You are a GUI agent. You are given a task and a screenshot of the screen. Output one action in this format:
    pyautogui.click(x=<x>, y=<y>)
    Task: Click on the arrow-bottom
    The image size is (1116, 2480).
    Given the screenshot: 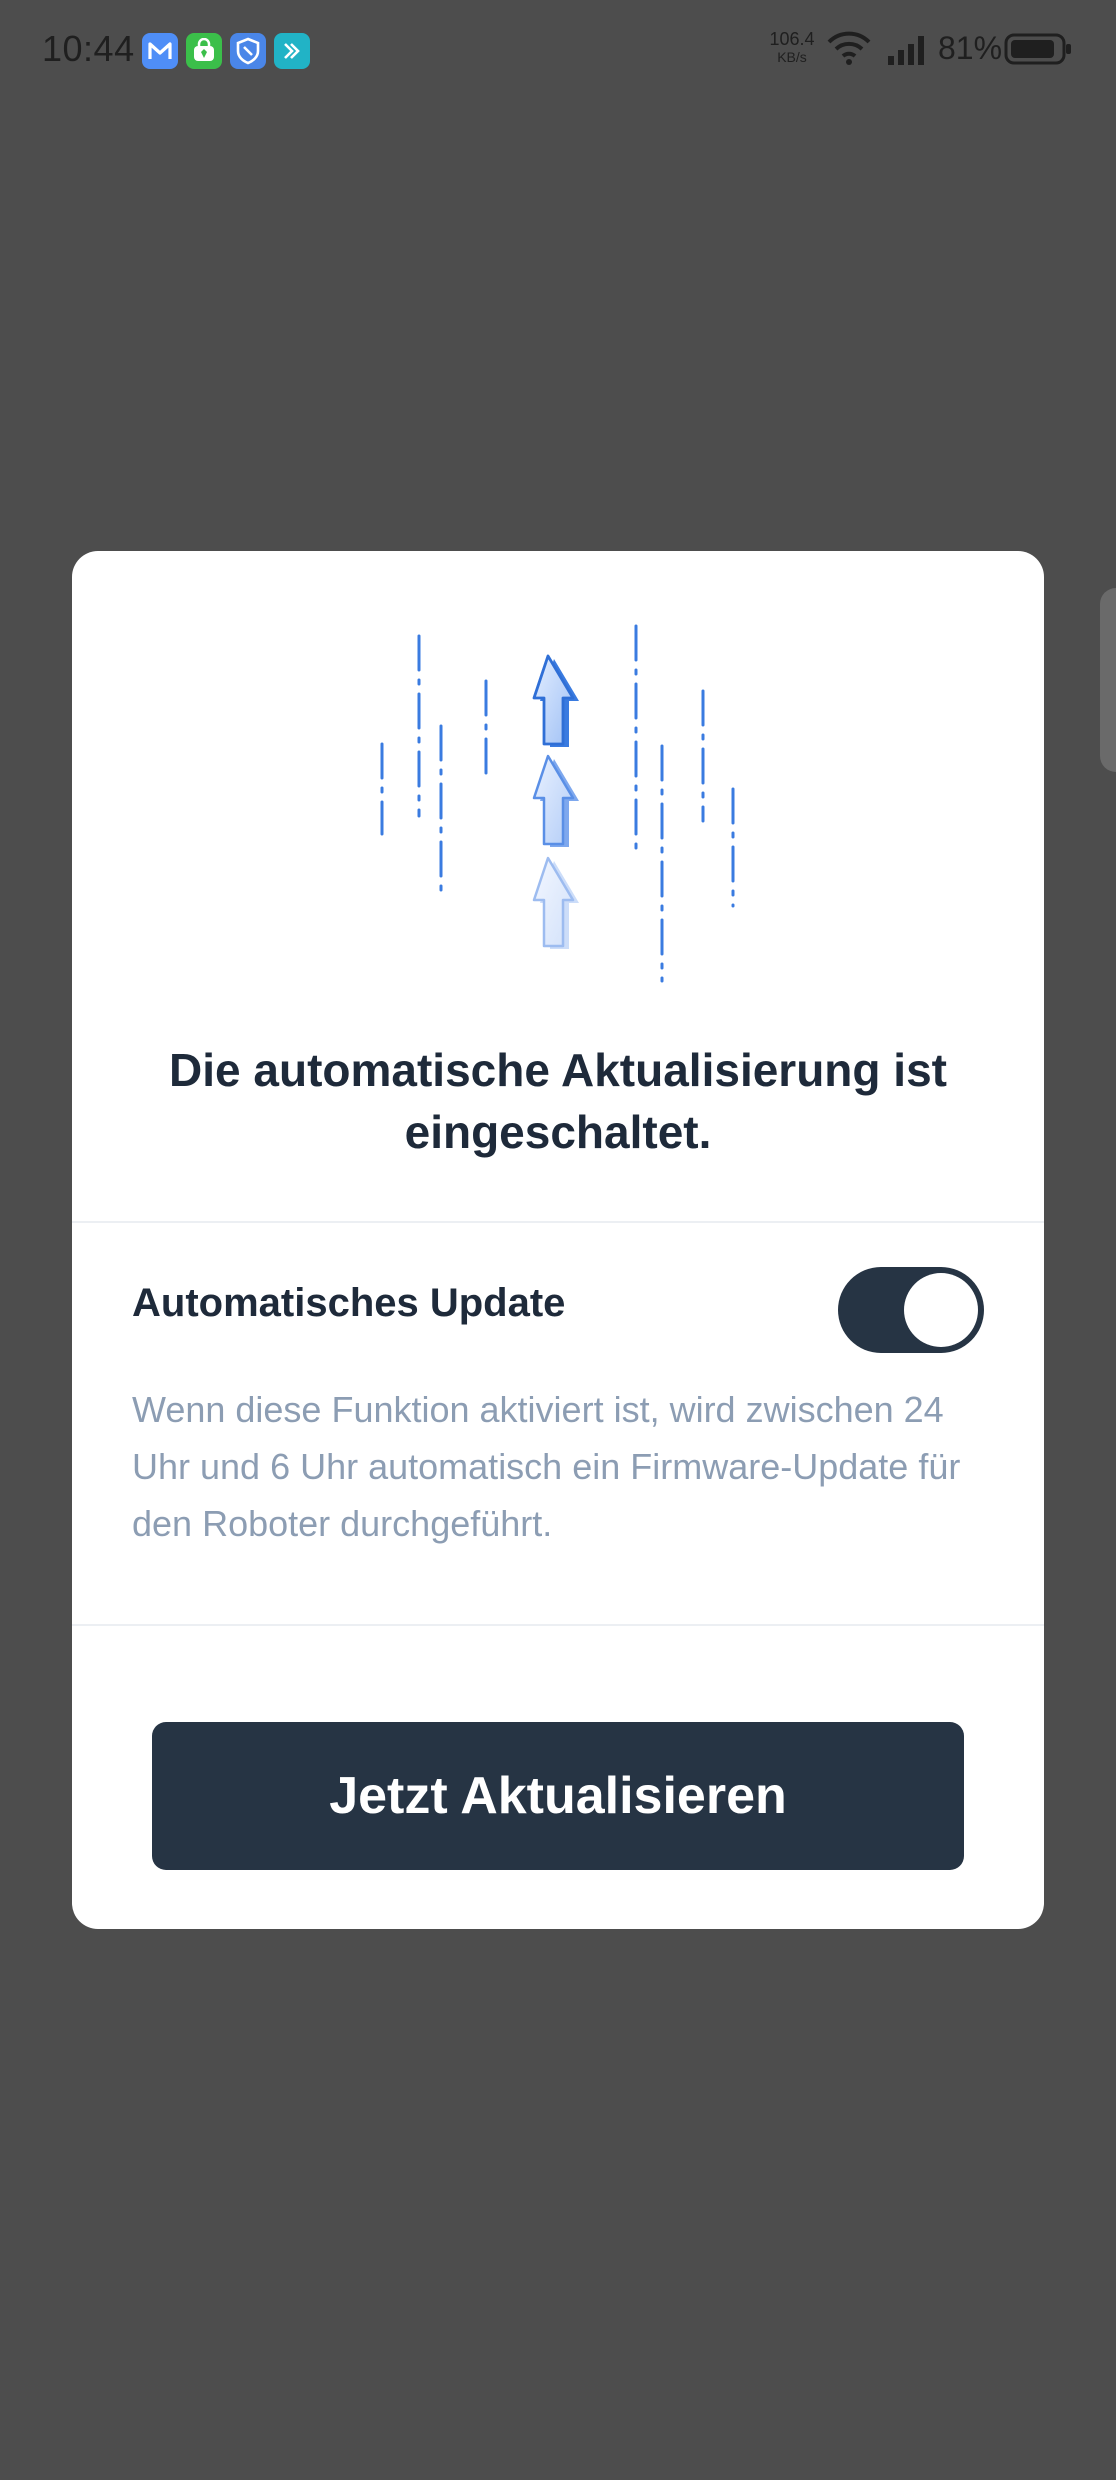 What is the action you would take?
    pyautogui.click(x=555, y=902)
    